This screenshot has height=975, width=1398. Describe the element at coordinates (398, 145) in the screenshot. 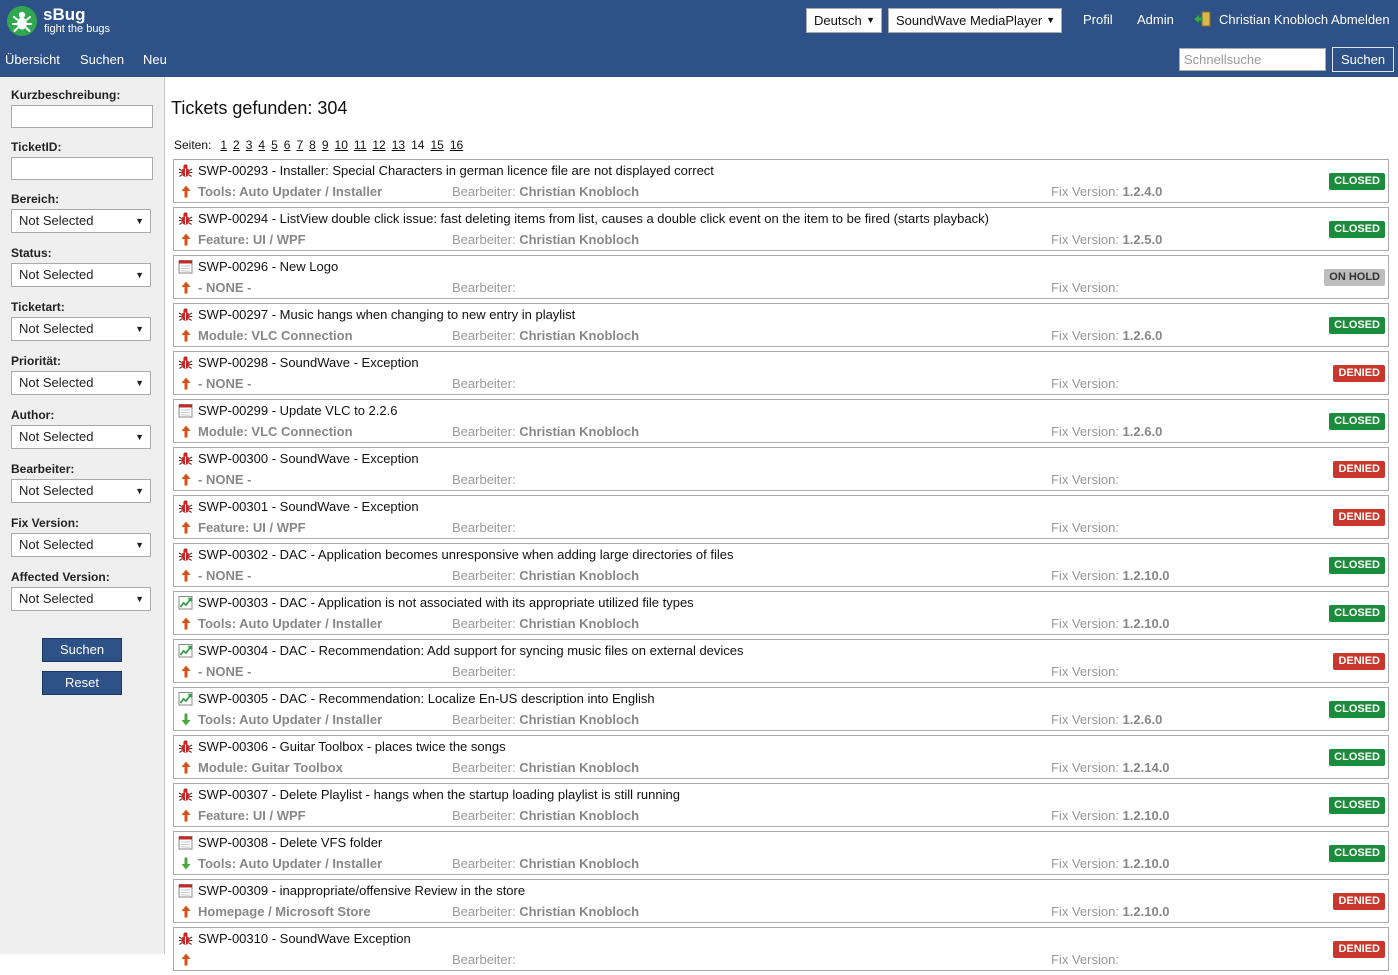

I see `page-link: 13` at that location.